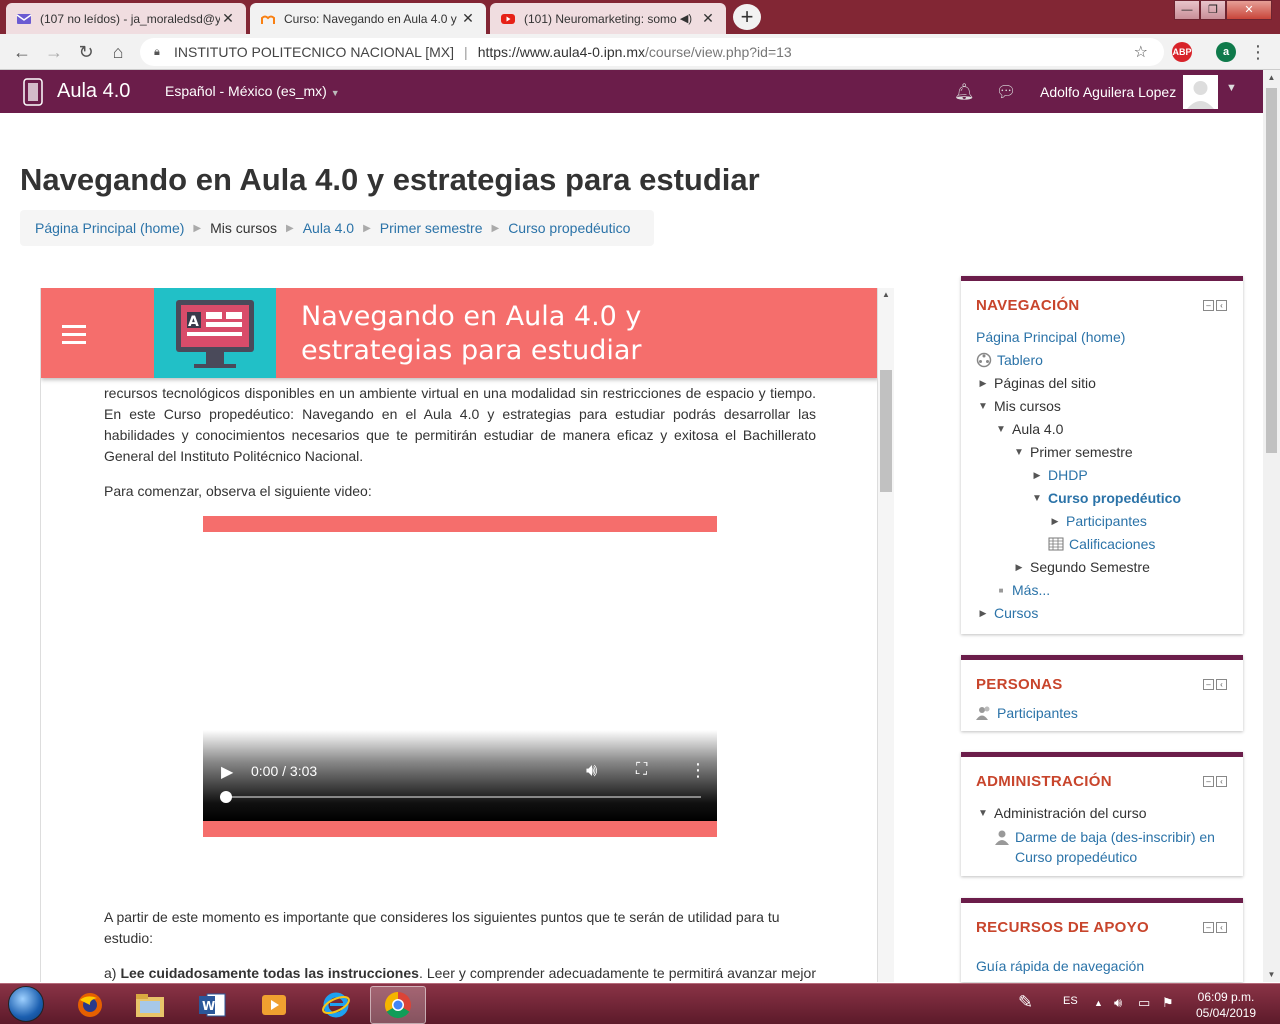  What do you see at coordinates (1009, 360) in the screenshot?
I see `nav-item-tablero: Tablero` at bounding box center [1009, 360].